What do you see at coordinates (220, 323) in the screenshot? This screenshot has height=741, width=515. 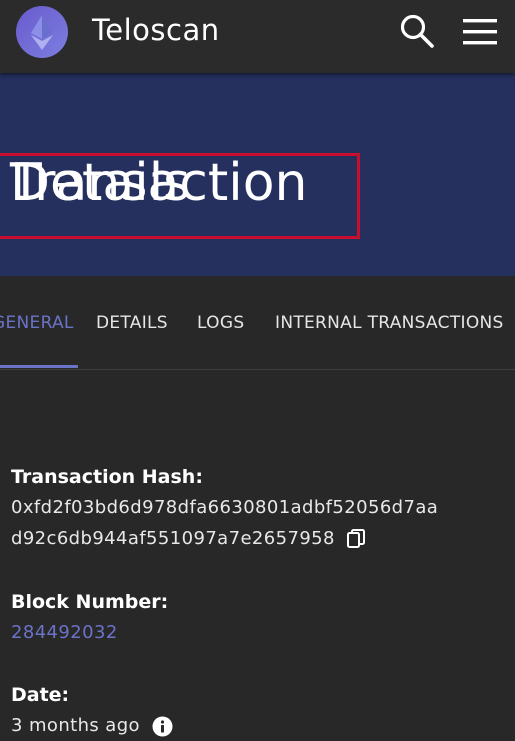 I see `tab-logs: LOGS` at bounding box center [220, 323].